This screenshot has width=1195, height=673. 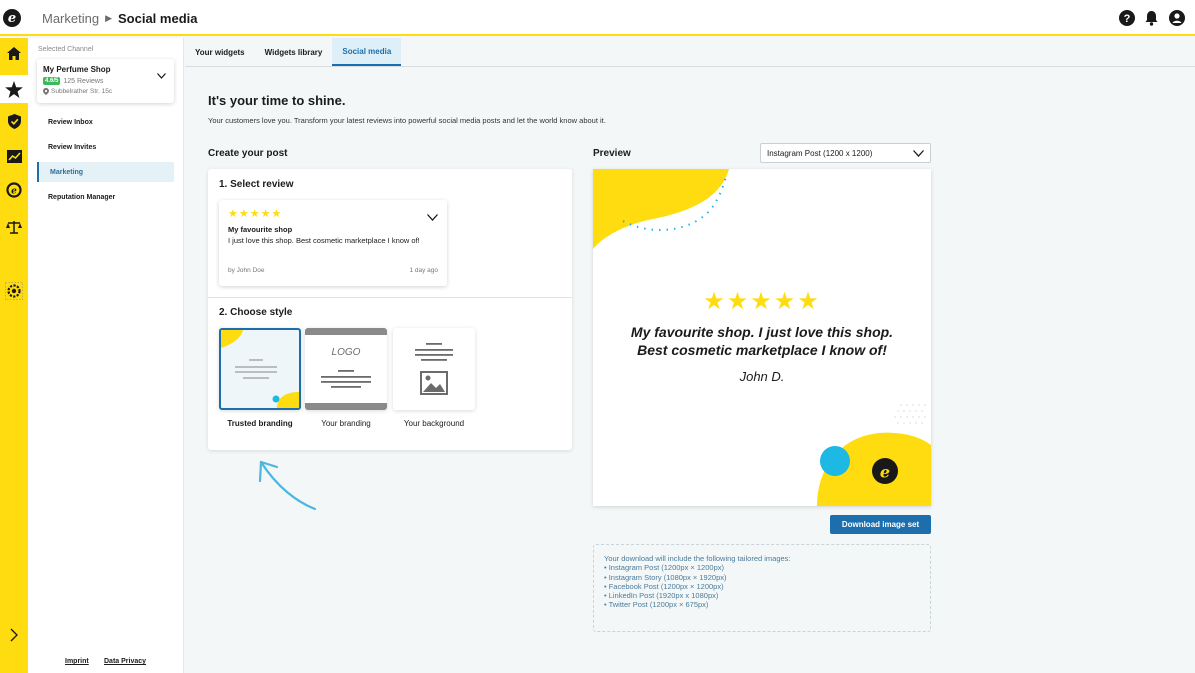 What do you see at coordinates (277, 100) in the screenshot?
I see `page-title: It's your time to shine.` at bounding box center [277, 100].